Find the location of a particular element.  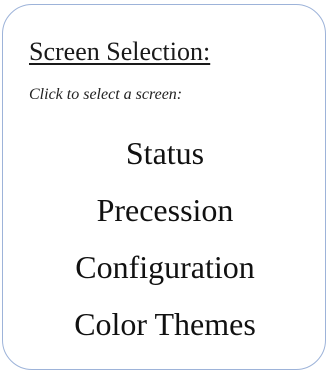

panel-instruction: Click to select a screen: is located at coordinates (106, 94).